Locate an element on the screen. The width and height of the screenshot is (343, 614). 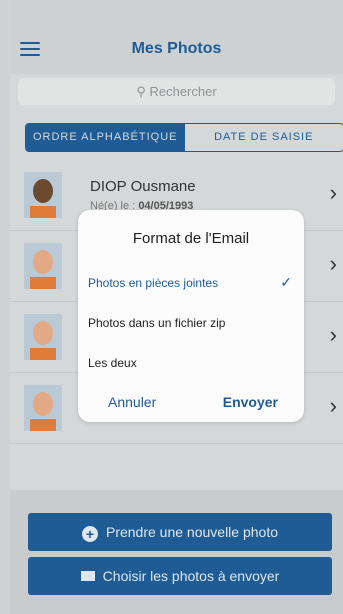
tab-alphabetical: ORDRE ALPHABÉTIQUE is located at coordinates (105, 137).